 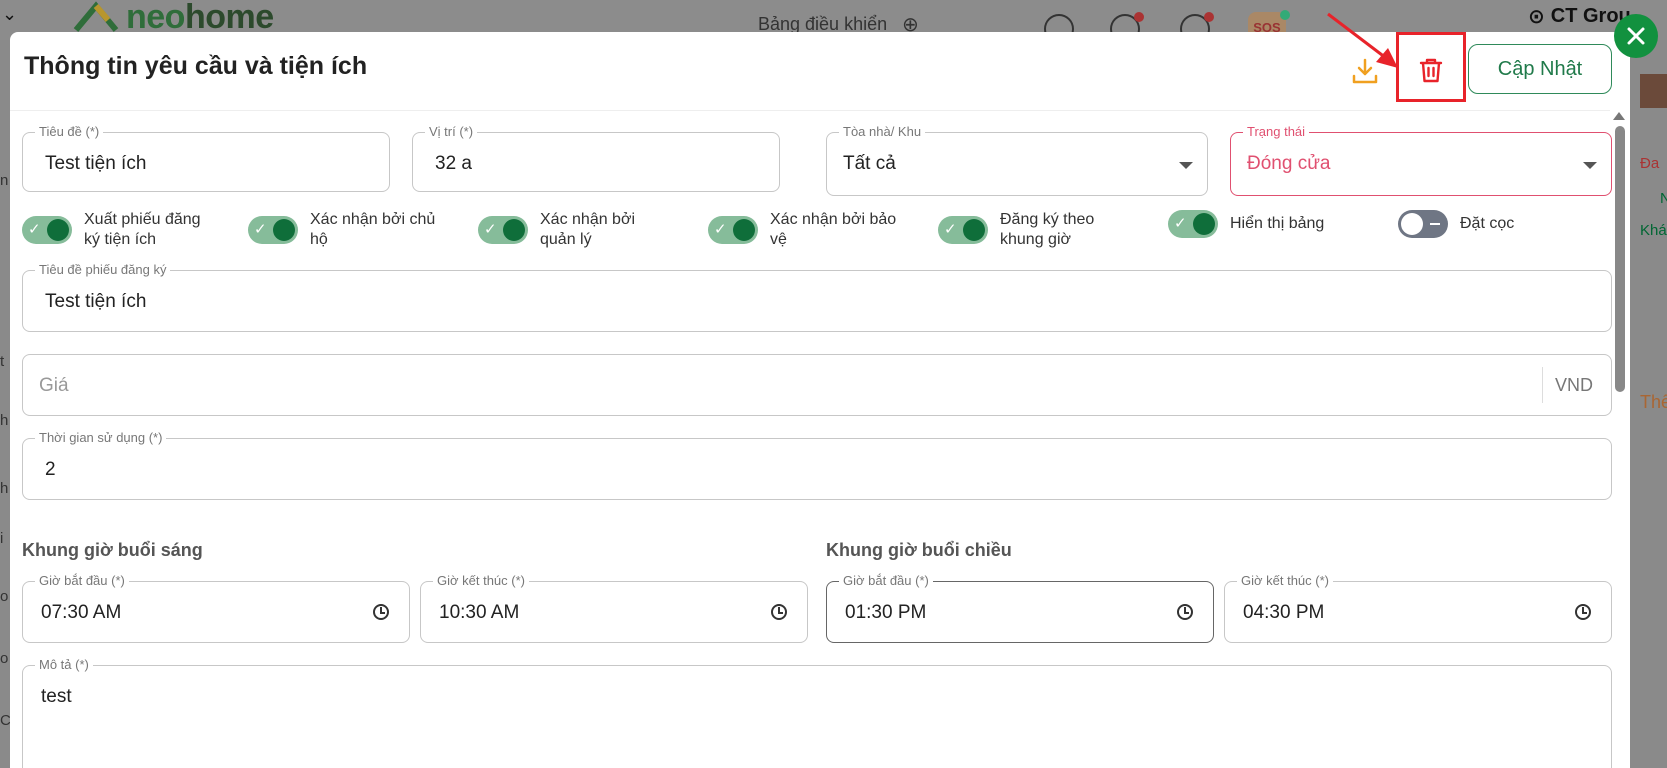 What do you see at coordinates (206, 158) in the screenshot?
I see `title-field: Tiêu đề (*) Test tiện ích` at bounding box center [206, 158].